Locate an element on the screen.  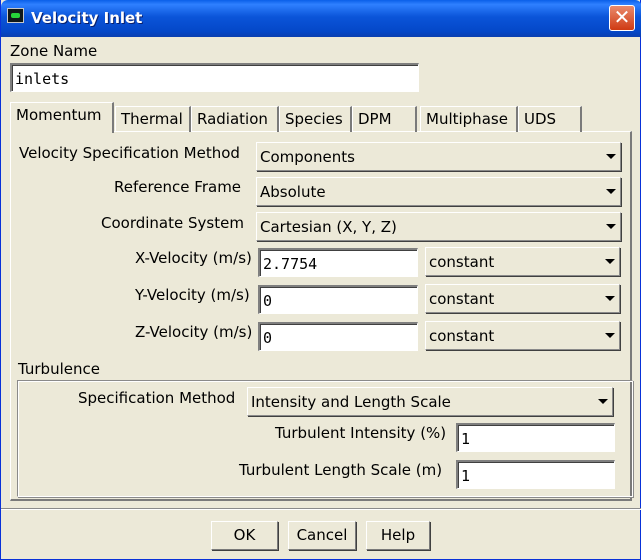
z-velocity-profile-dropdown: constant is located at coordinates (522, 335).